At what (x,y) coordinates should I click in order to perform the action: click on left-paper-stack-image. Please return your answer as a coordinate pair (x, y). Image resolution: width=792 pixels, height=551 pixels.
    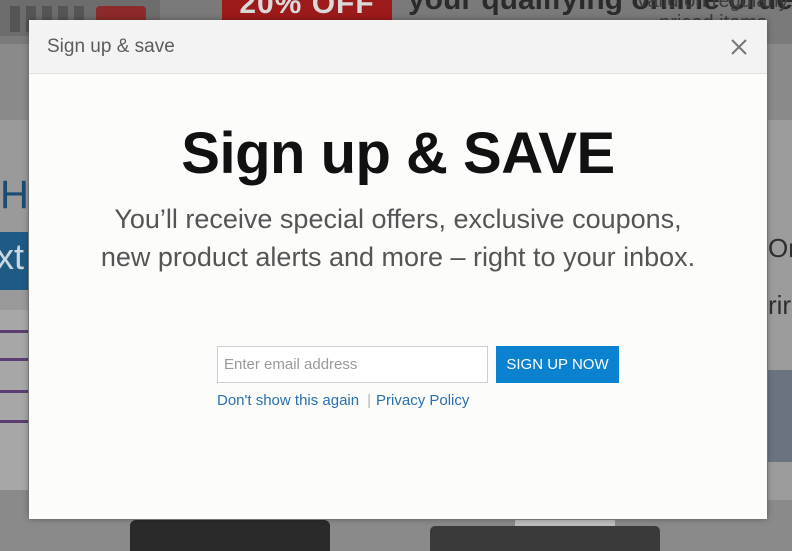
    Looking at the image, I should click on (14, 400).